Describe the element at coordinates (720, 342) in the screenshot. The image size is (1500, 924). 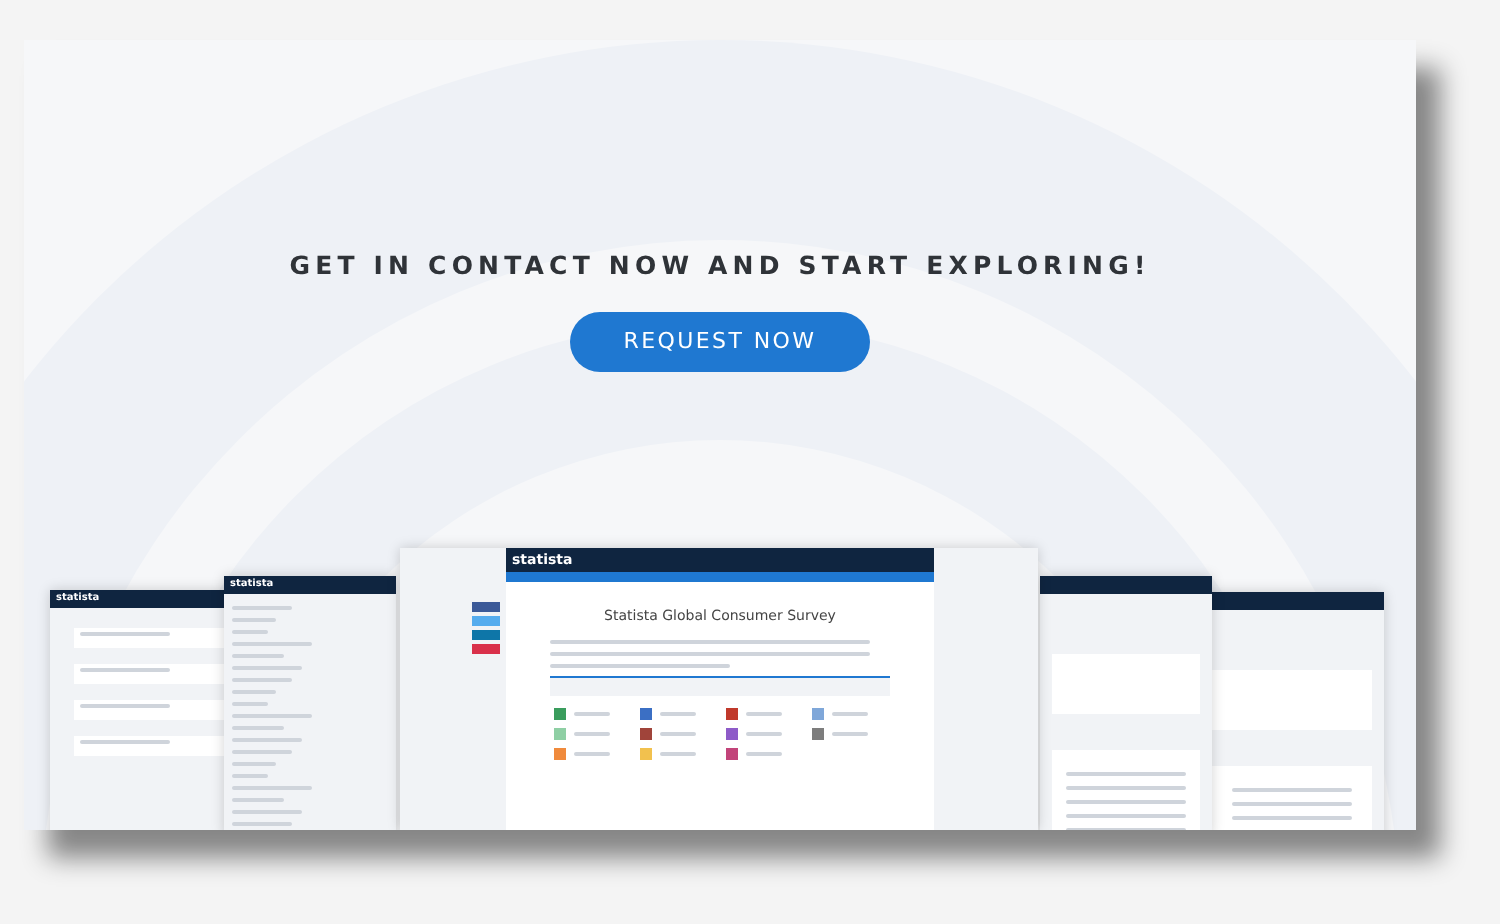
I see `request-now-button: REQUEST NOW` at that location.